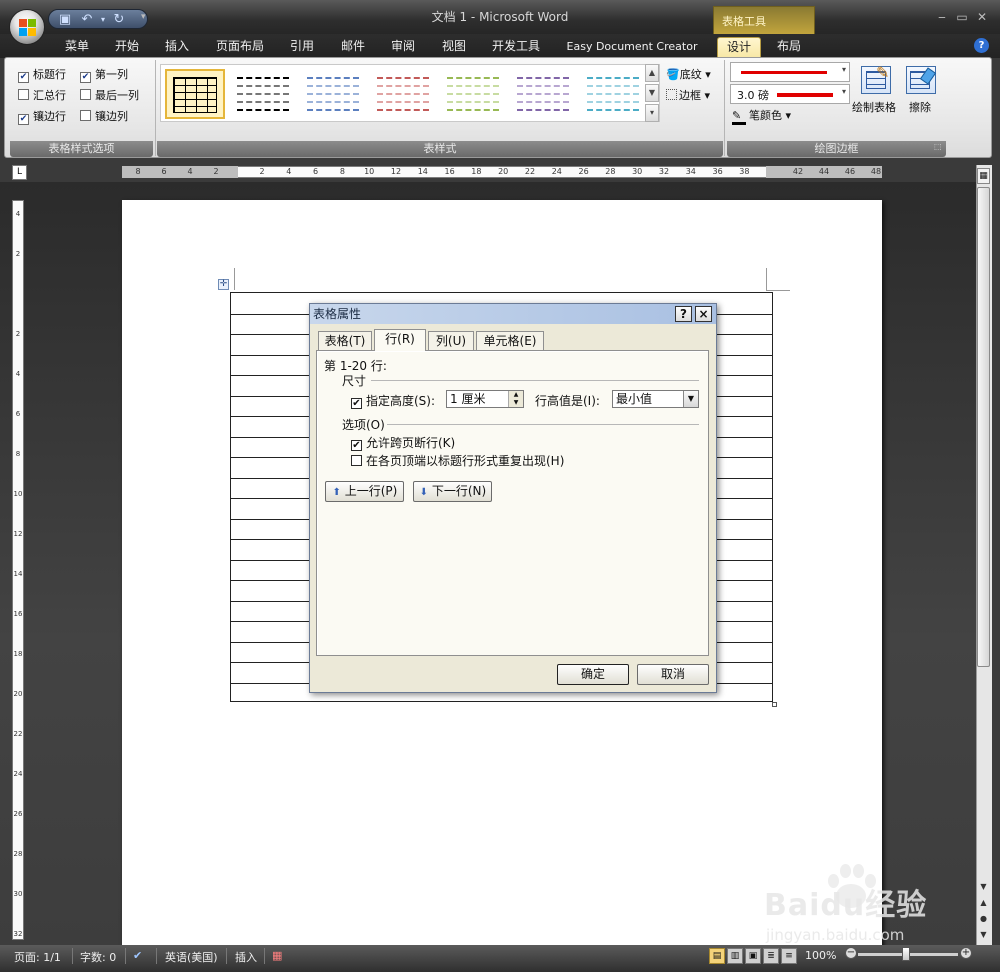 The image size is (1000, 972). I want to click on banded-rows-checkbox: ✔ 镶边行, so click(42, 116).